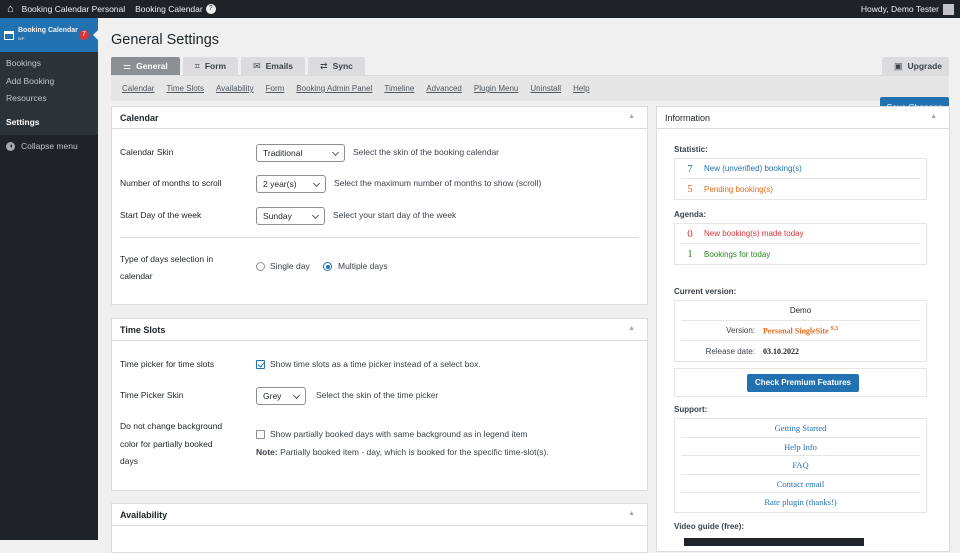  I want to click on support-faq: FAQ, so click(800, 465).